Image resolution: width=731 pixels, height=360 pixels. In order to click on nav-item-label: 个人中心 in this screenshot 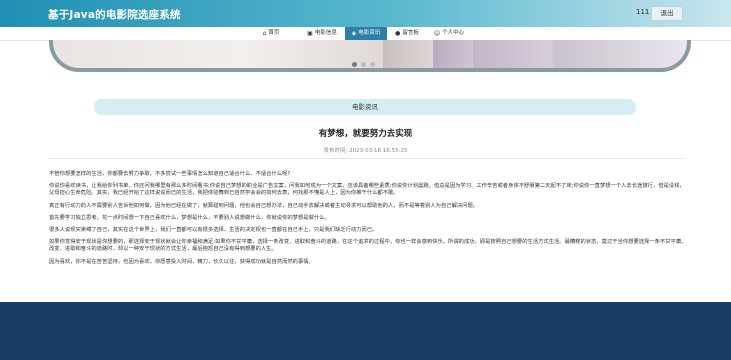, I will do `click(453, 33)`.